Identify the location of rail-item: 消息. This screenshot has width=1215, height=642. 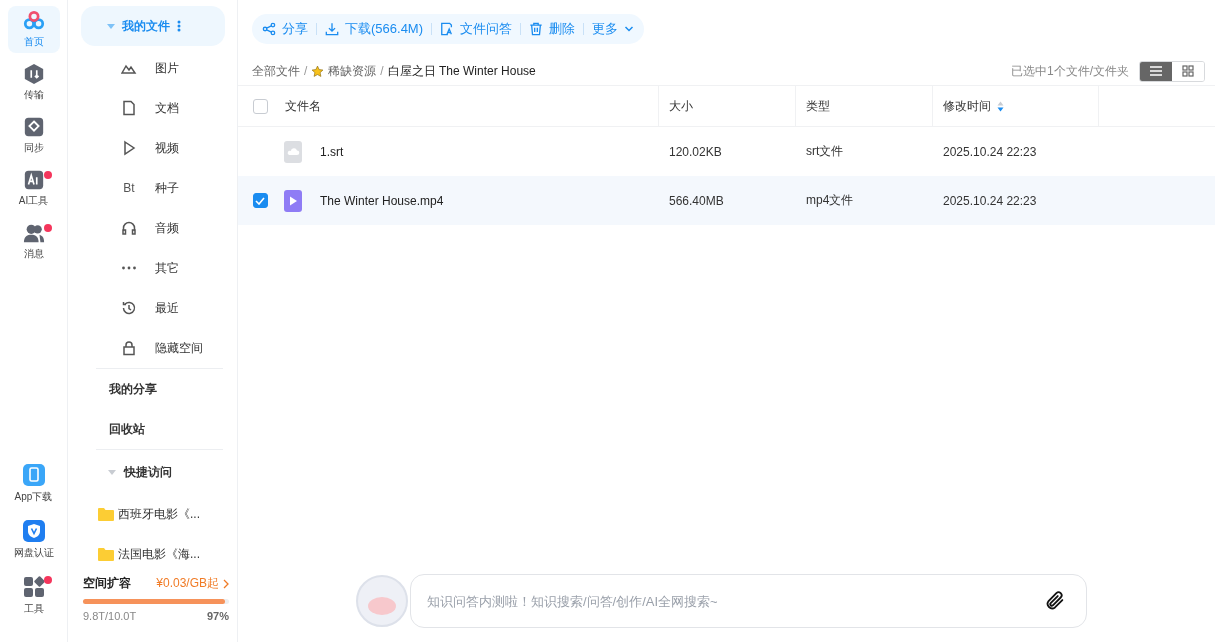
(33, 241).